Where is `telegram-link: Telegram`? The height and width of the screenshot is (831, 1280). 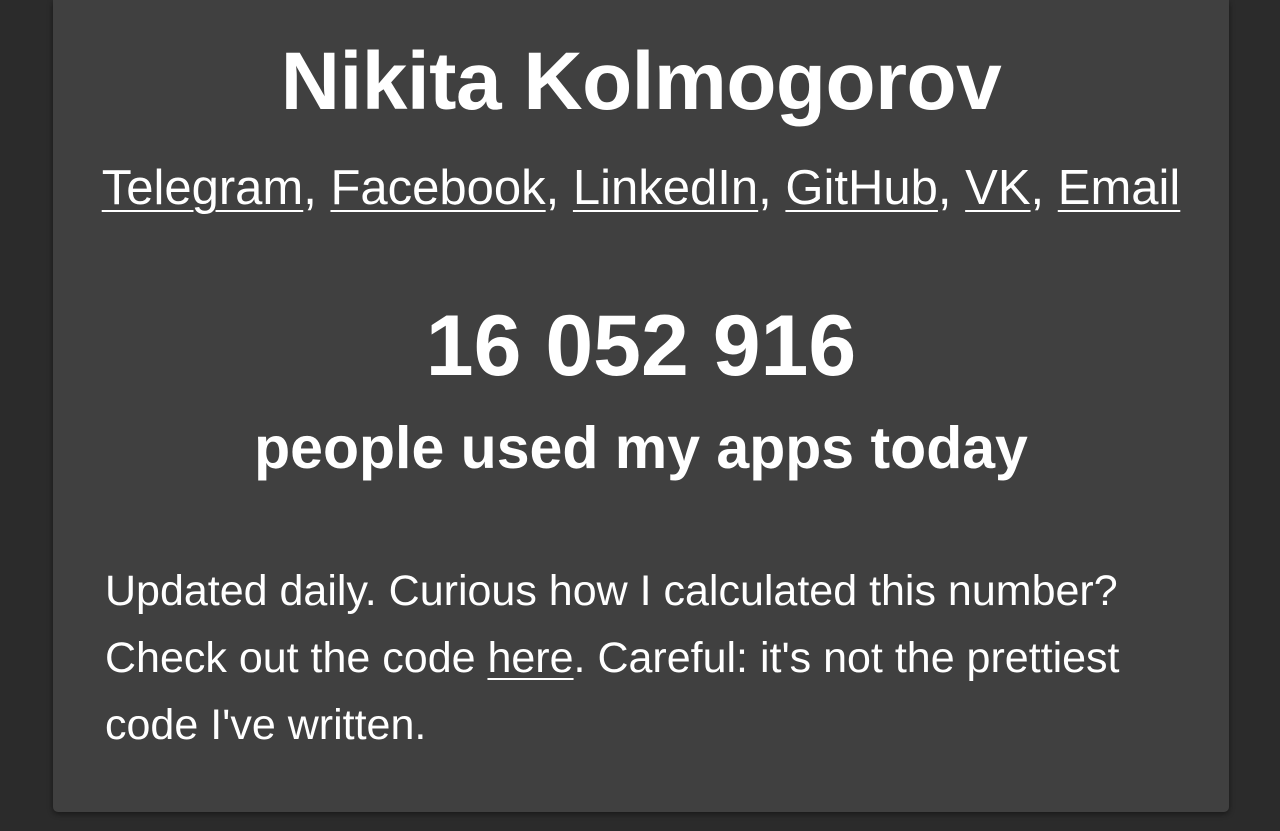
telegram-link: Telegram is located at coordinates (203, 188).